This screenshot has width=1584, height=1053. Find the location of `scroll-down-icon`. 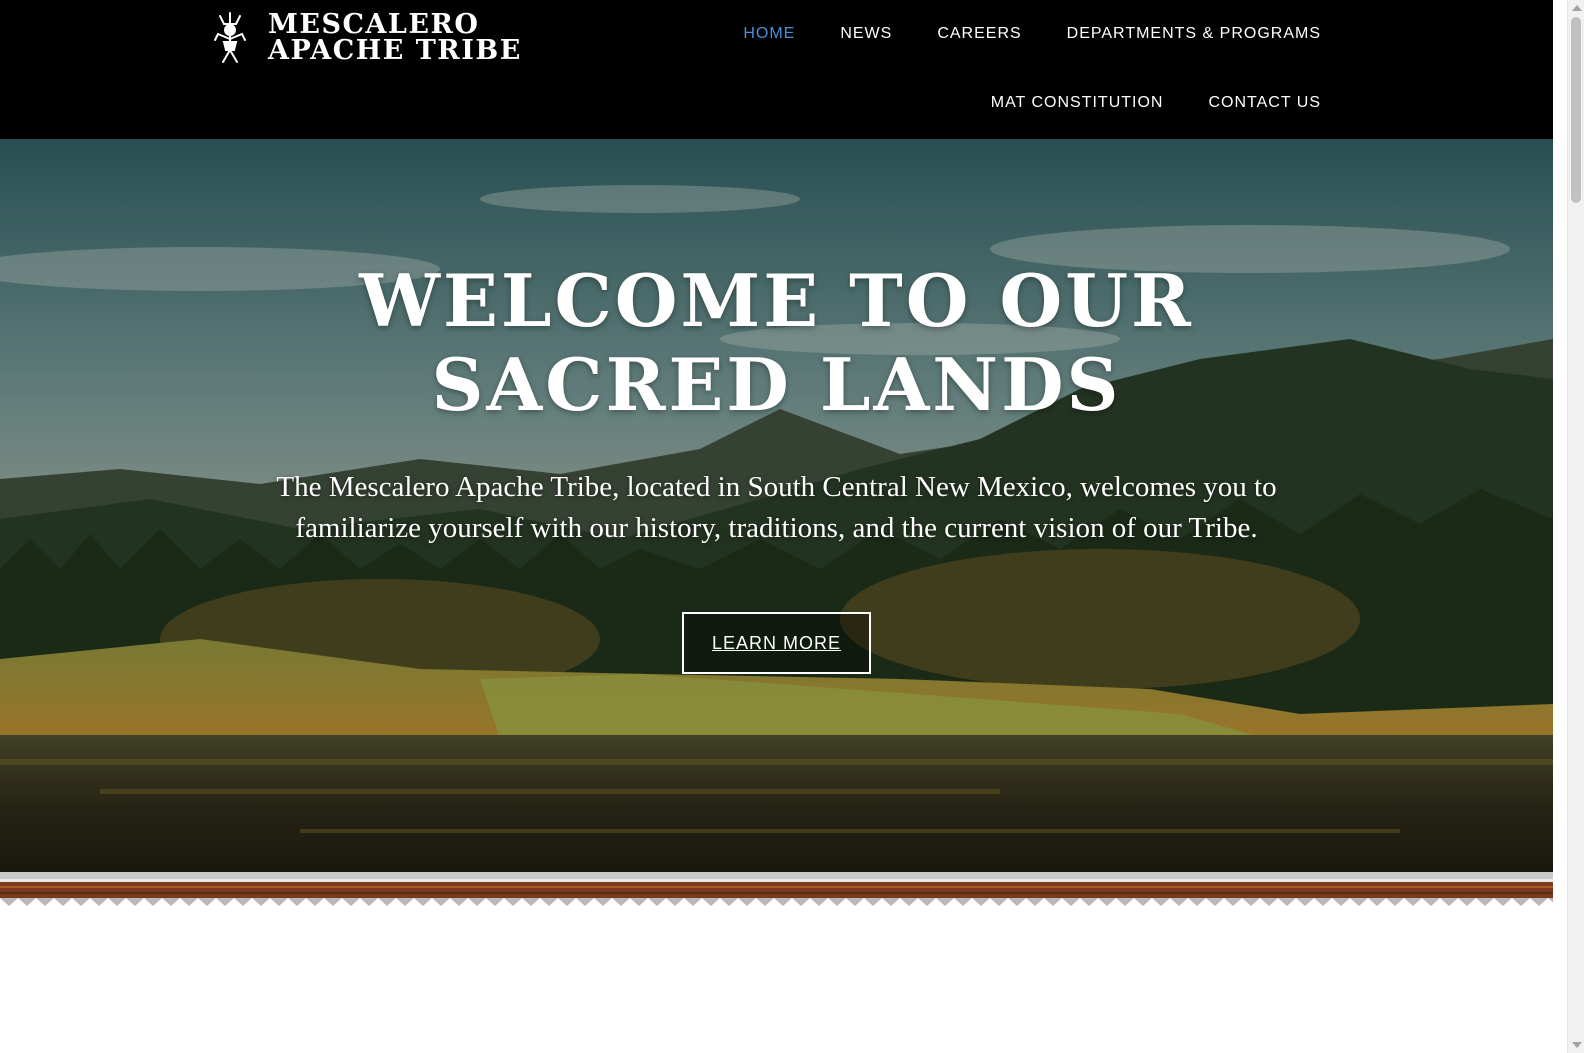

scroll-down-icon is located at coordinates (1577, 1045).